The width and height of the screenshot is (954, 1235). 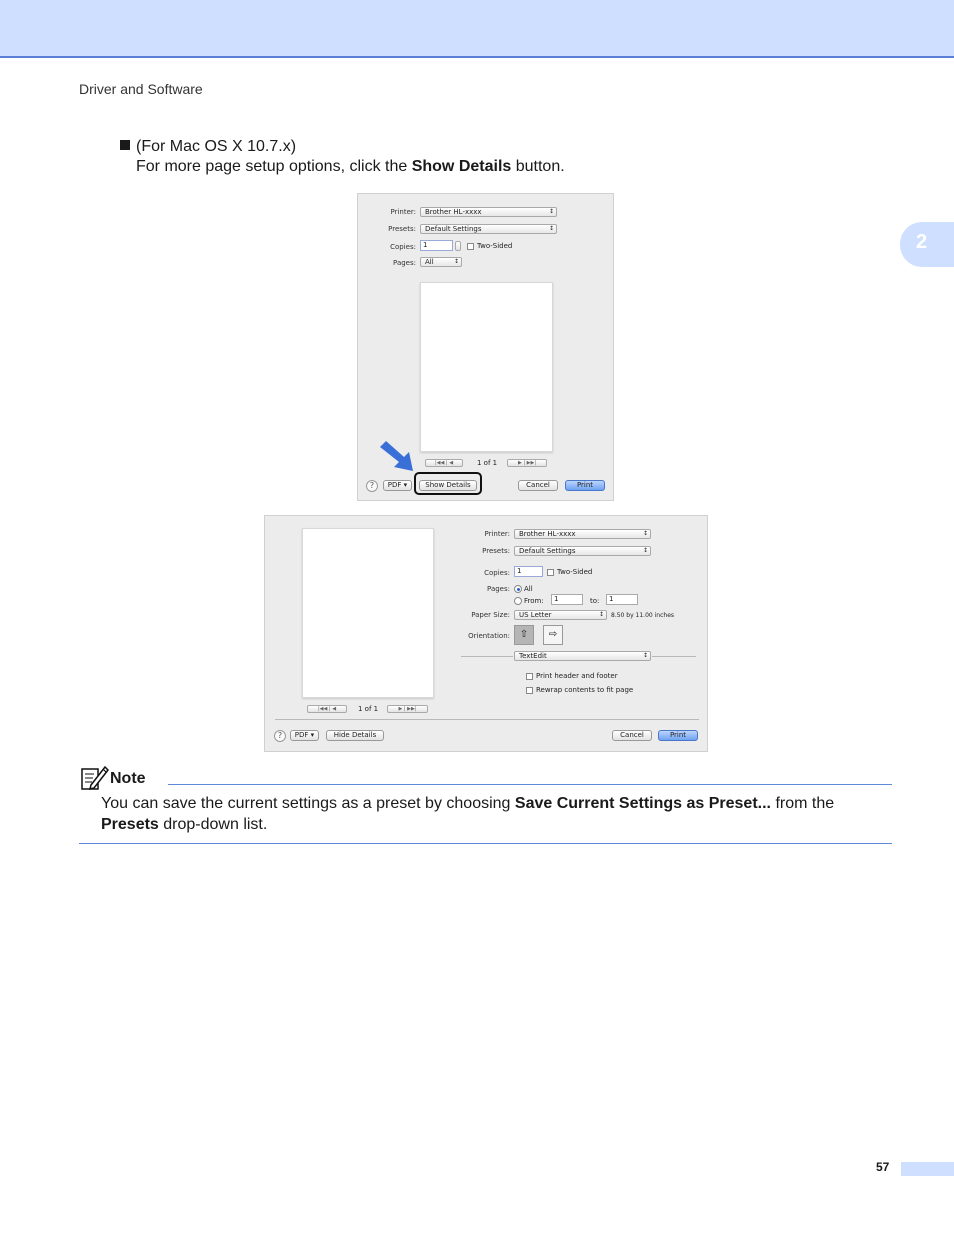 What do you see at coordinates (396, 456) in the screenshot?
I see `pointer-arrow-icon` at bounding box center [396, 456].